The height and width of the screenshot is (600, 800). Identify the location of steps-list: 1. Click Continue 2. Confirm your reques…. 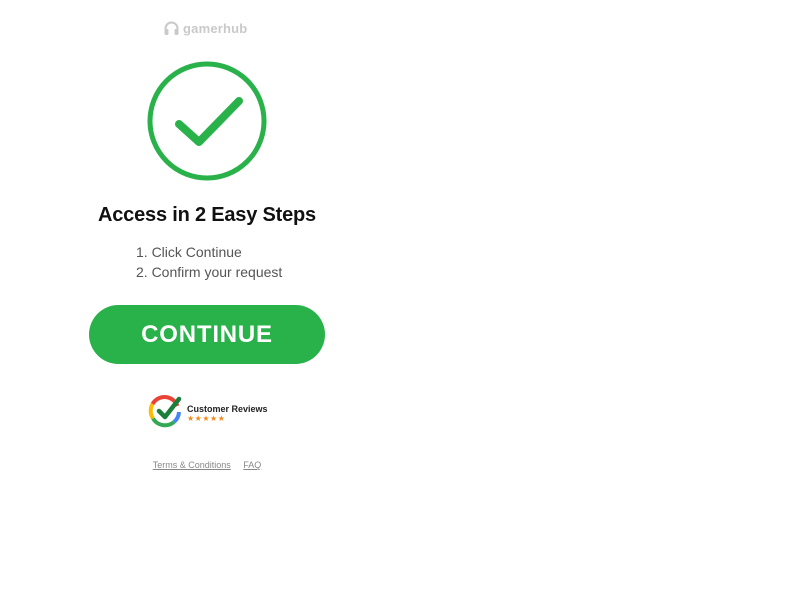
(209, 262).